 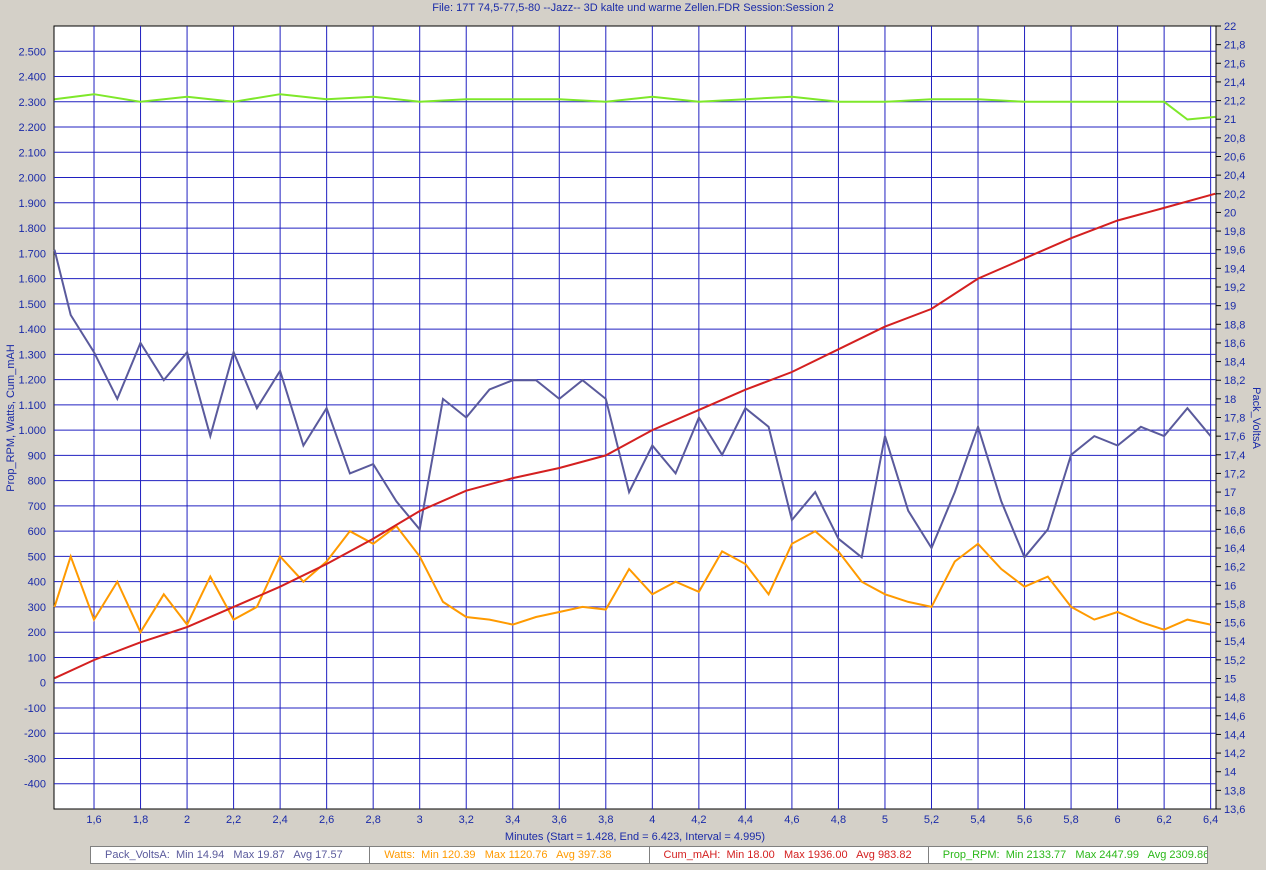 What do you see at coordinates (1024, 820) in the screenshot?
I see `x-tick-label: 5,6` at bounding box center [1024, 820].